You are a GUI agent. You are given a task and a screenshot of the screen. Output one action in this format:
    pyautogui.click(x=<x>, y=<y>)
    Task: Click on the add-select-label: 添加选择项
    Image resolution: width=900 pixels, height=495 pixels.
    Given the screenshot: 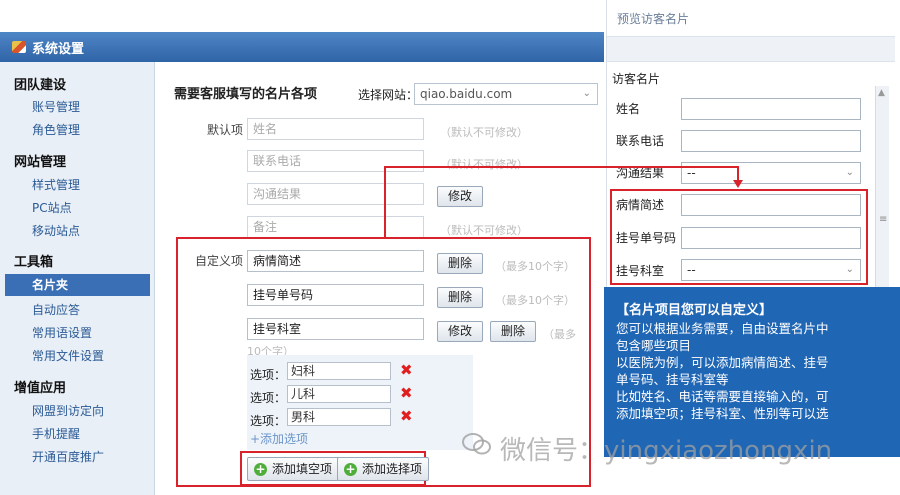 What is the action you would take?
    pyautogui.click(x=392, y=469)
    